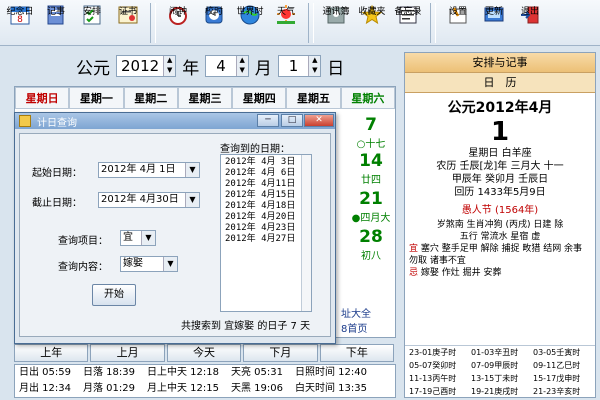 The height and width of the screenshot is (400, 600). Describe the element at coordinates (371, 249) in the screenshot. I see `day-cell: 28 初八` at that location.